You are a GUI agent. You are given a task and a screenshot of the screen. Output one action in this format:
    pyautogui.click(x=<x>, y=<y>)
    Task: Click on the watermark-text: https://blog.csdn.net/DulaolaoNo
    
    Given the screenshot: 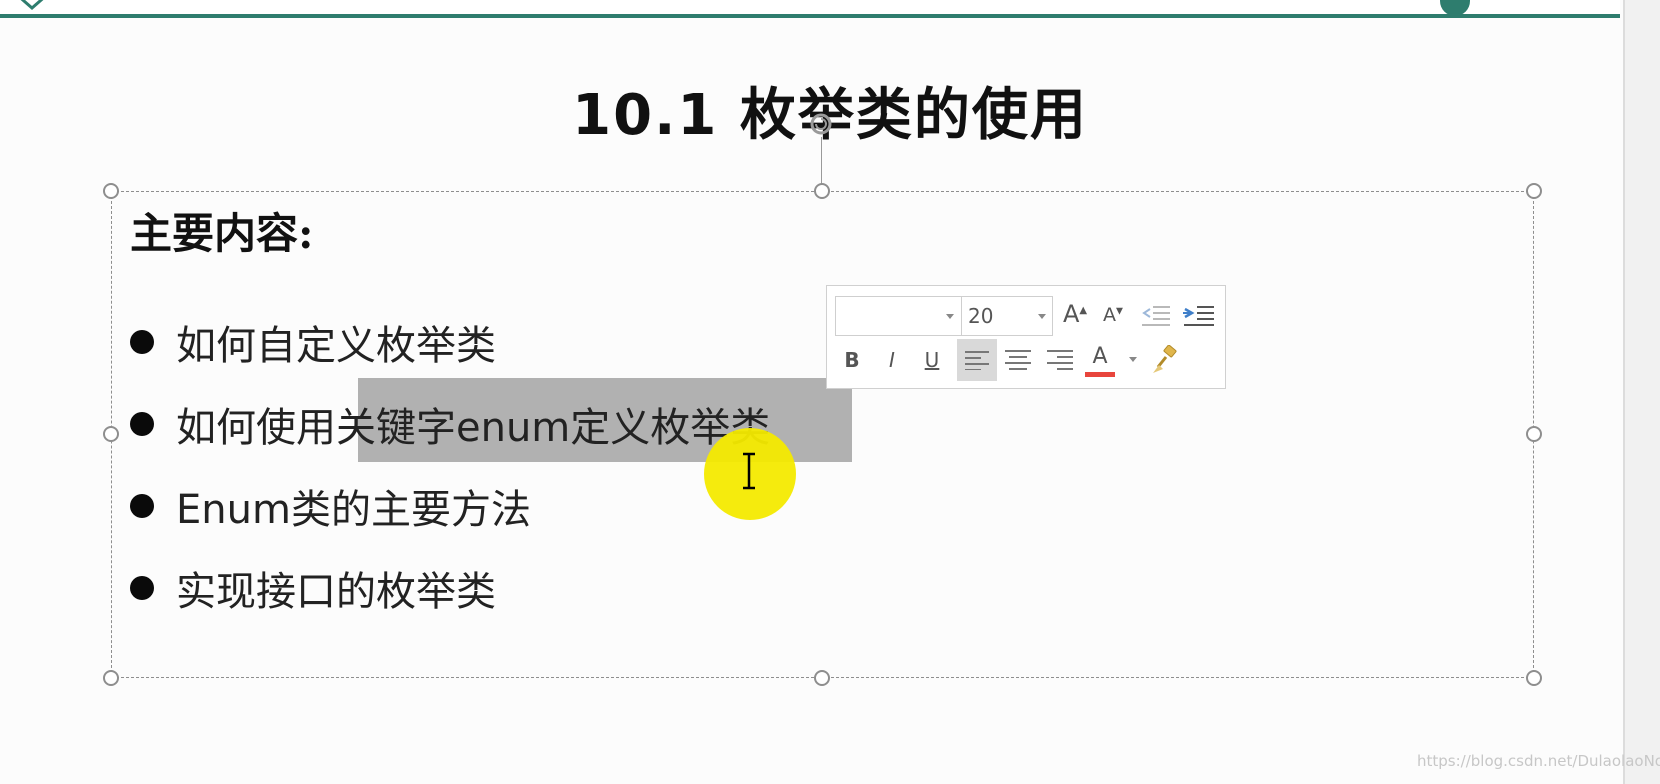 What is the action you would take?
    pyautogui.click(x=1538, y=761)
    